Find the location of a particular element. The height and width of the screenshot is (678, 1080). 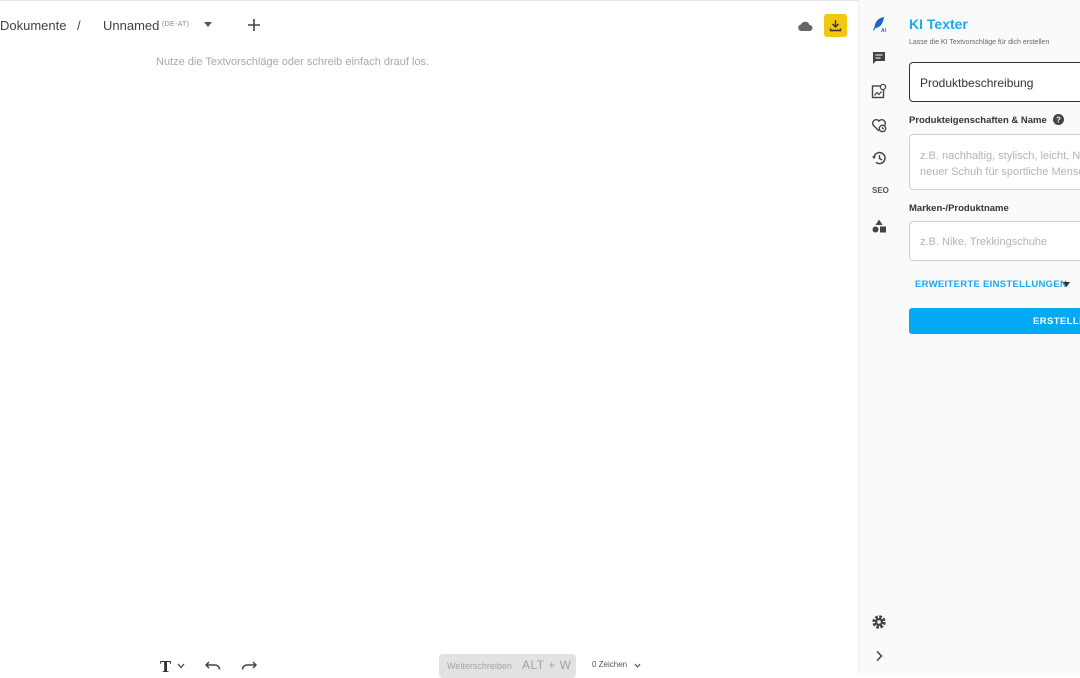

brand-placeholder: z.B. Nike, Trekkingschuhe is located at coordinates (984, 242).